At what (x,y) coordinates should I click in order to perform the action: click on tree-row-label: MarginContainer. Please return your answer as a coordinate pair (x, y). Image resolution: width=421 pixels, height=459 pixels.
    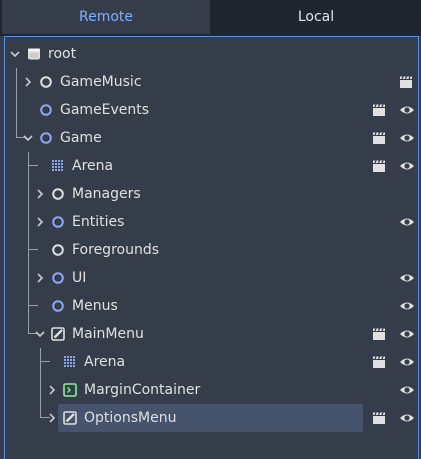
    Looking at the image, I should click on (142, 390).